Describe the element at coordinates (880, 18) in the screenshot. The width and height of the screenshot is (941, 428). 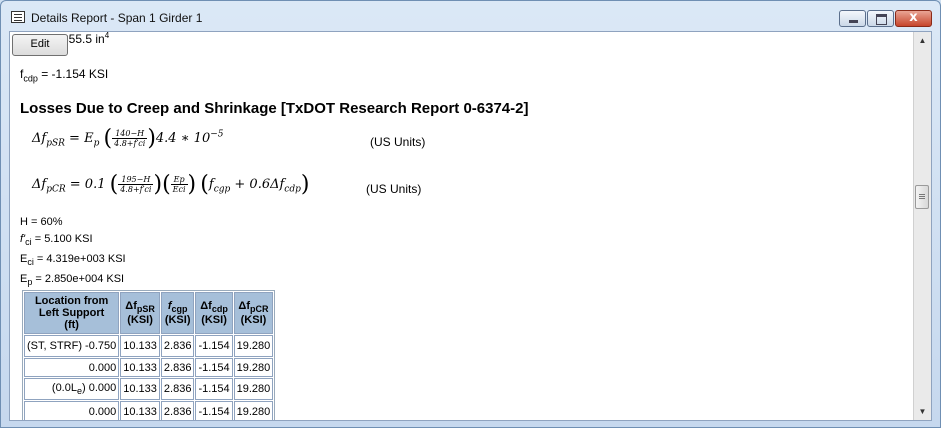
I see `maximize-button` at that location.